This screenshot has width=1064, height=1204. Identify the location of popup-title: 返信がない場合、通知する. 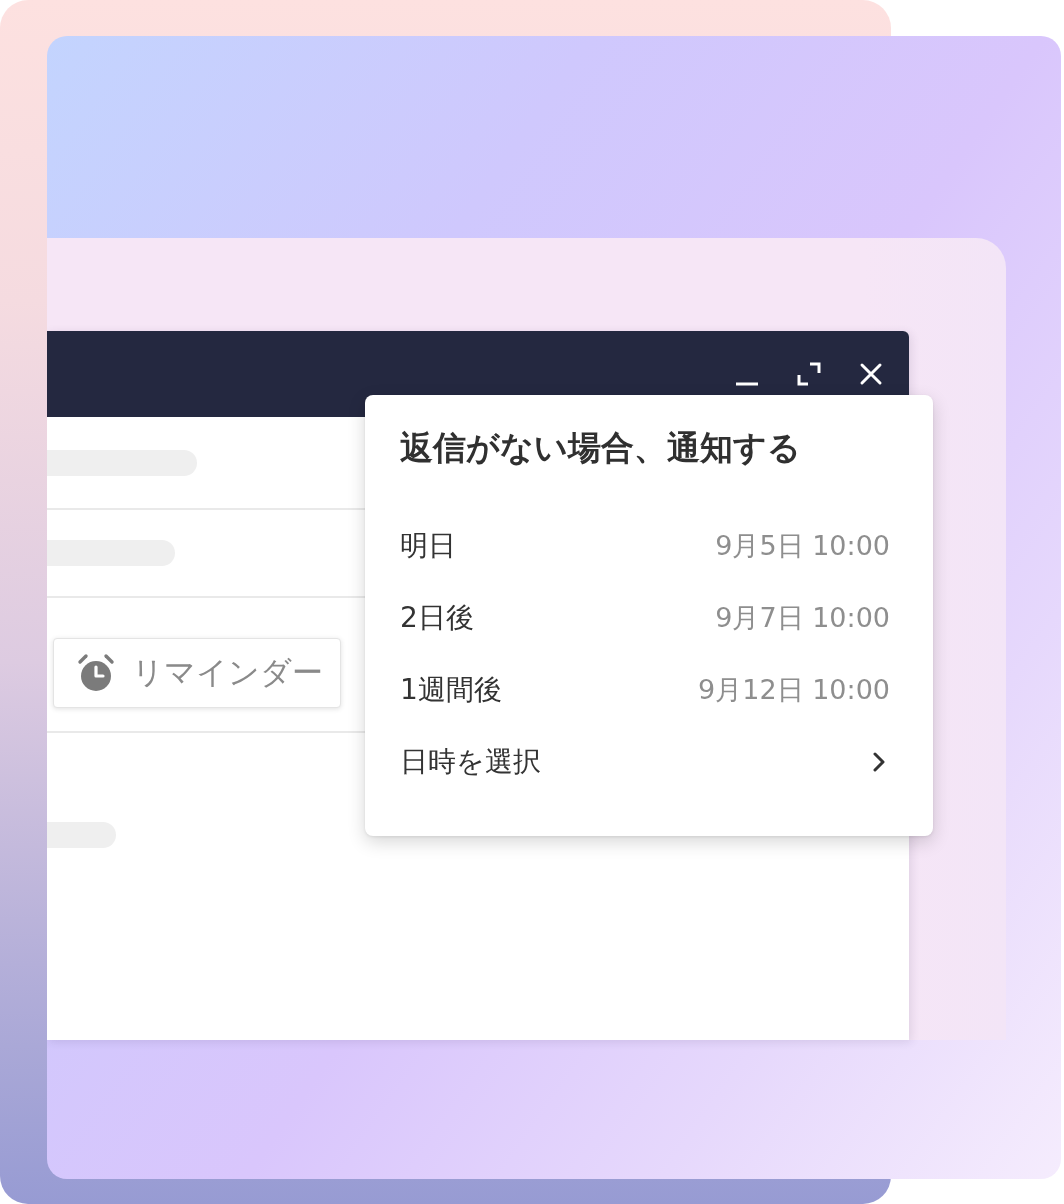
(601, 448).